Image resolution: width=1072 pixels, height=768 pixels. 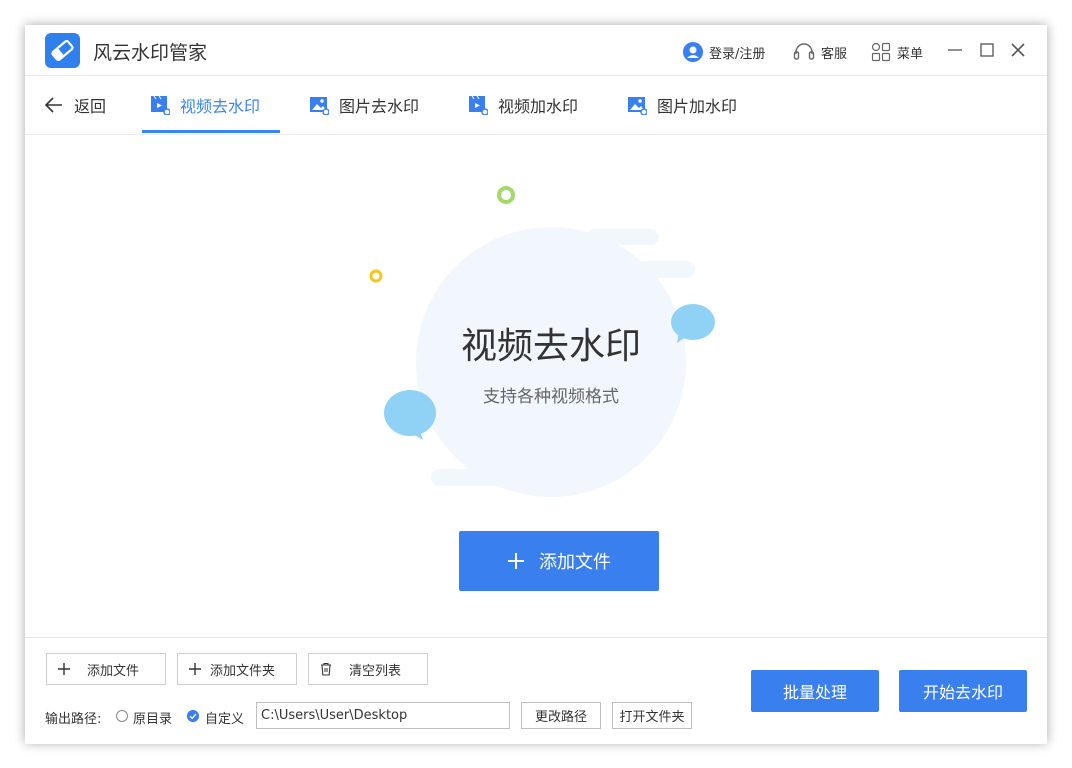 What do you see at coordinates (820, 52) in the screenshot?
I see `customer-service-button: 客服` at bounding box center [820, 52].